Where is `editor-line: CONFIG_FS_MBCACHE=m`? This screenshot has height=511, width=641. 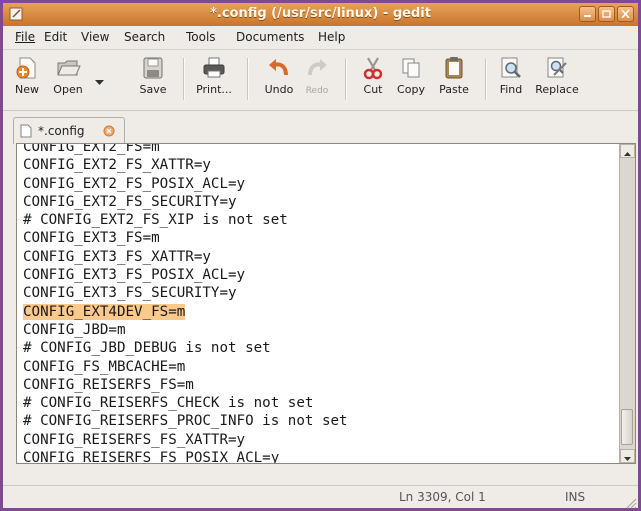 editor-line: CONFIG_FS_MBCACHE=m is located at coordinates (185, 367).